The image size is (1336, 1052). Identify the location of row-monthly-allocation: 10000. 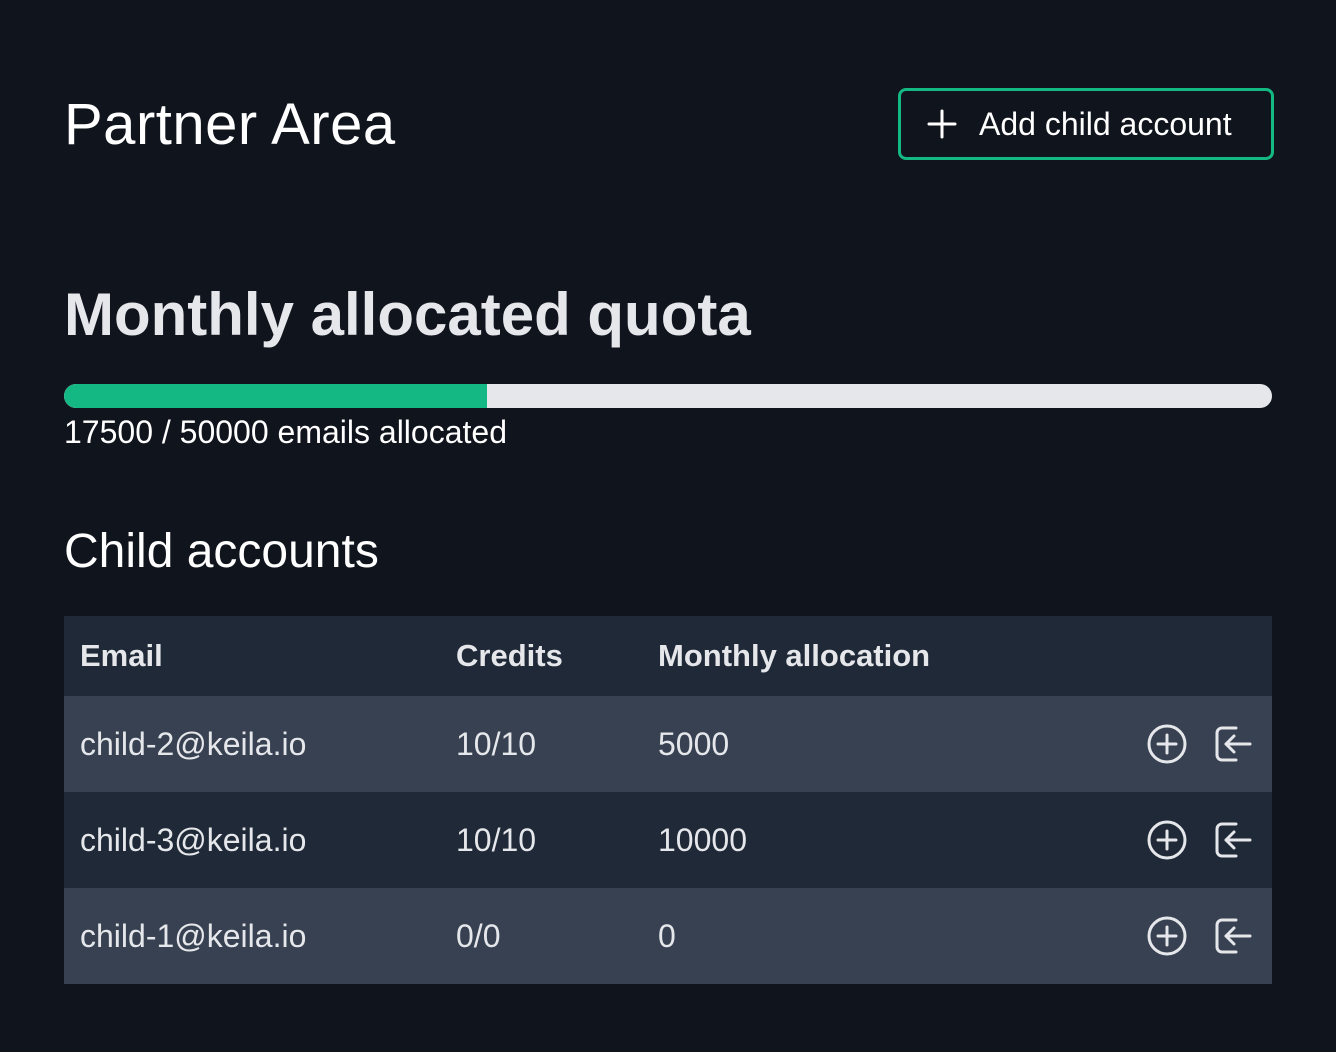
(877, 840).